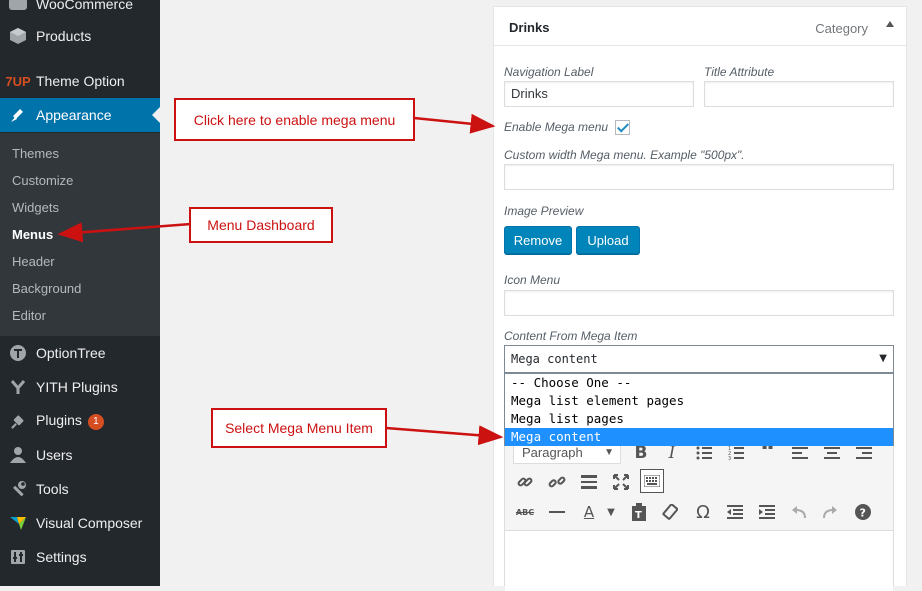  I want to click on arrow-to-mega-content, so click(444, 435).